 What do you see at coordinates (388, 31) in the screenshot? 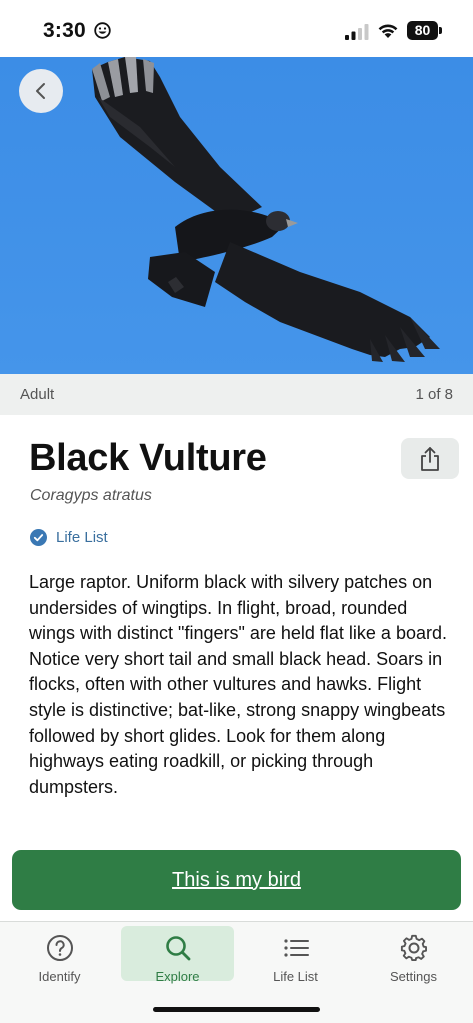
I see `wifi-icon` at bounding box center [388, 31].